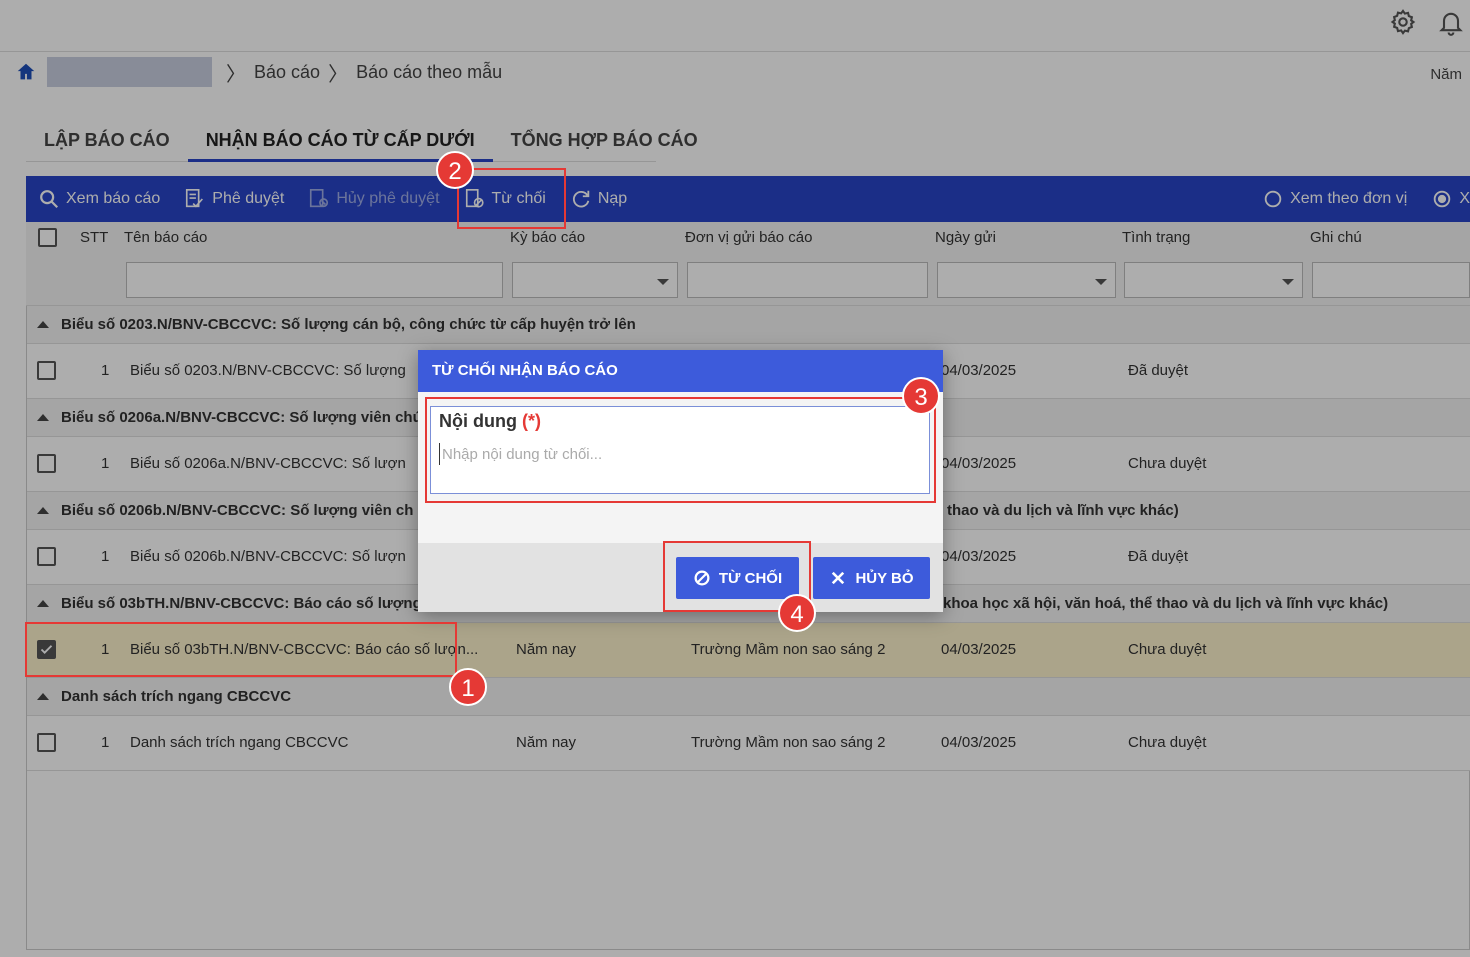 The height and width of the screenshot is (957, 1470). I want to click on cancel-dialog-button: HỦY BỎ, so click(871, 578).